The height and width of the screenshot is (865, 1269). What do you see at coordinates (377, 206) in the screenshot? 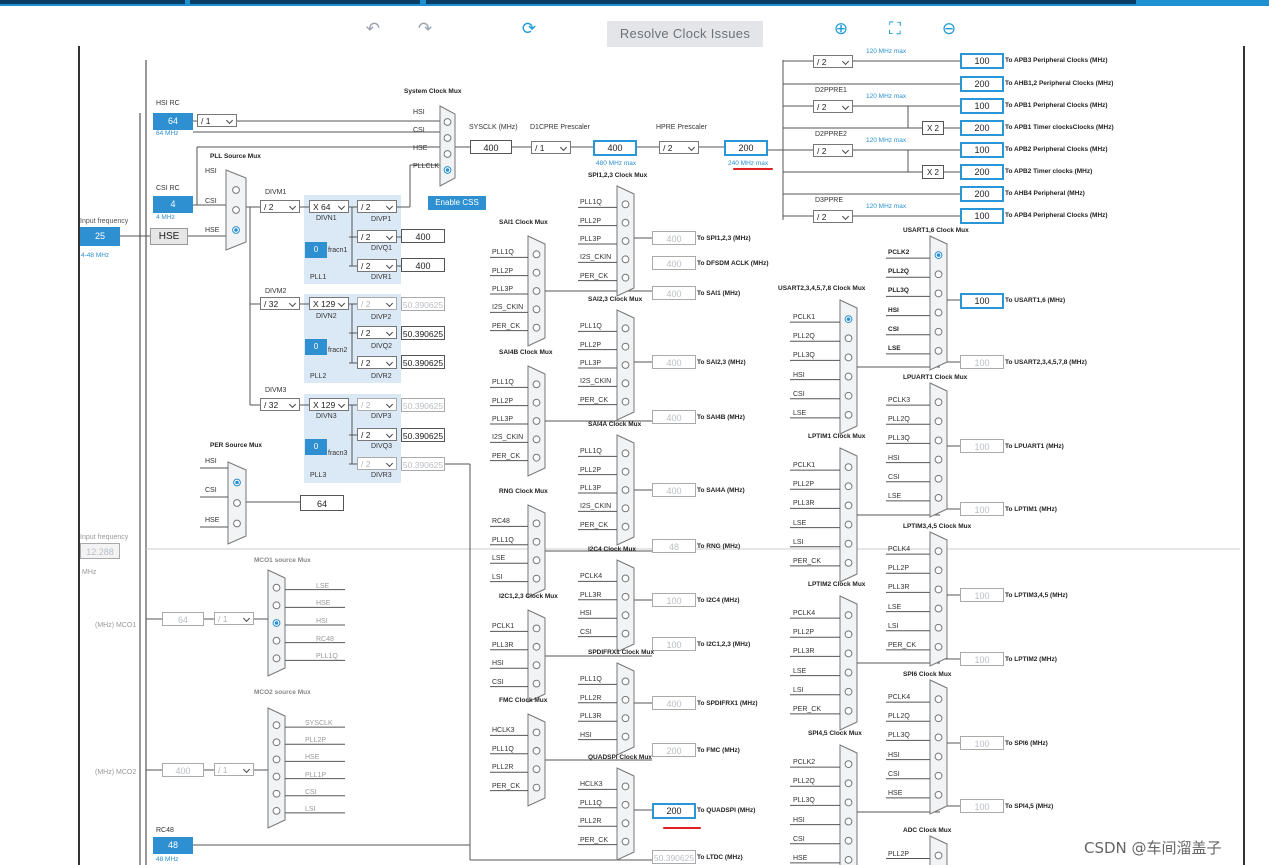
I see `divp1-select: / 2` at bounding box center [377, 206].